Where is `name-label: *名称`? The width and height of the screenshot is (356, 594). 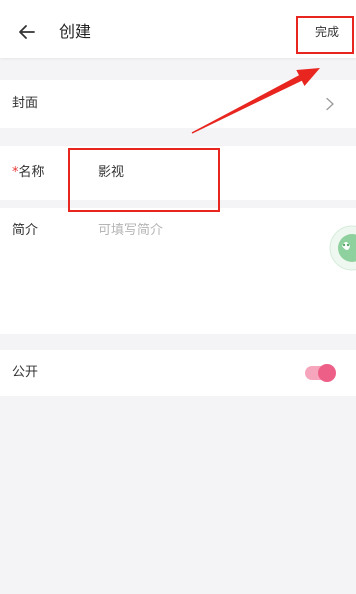 name-label: *名称 is located at coordinates (28, 173).